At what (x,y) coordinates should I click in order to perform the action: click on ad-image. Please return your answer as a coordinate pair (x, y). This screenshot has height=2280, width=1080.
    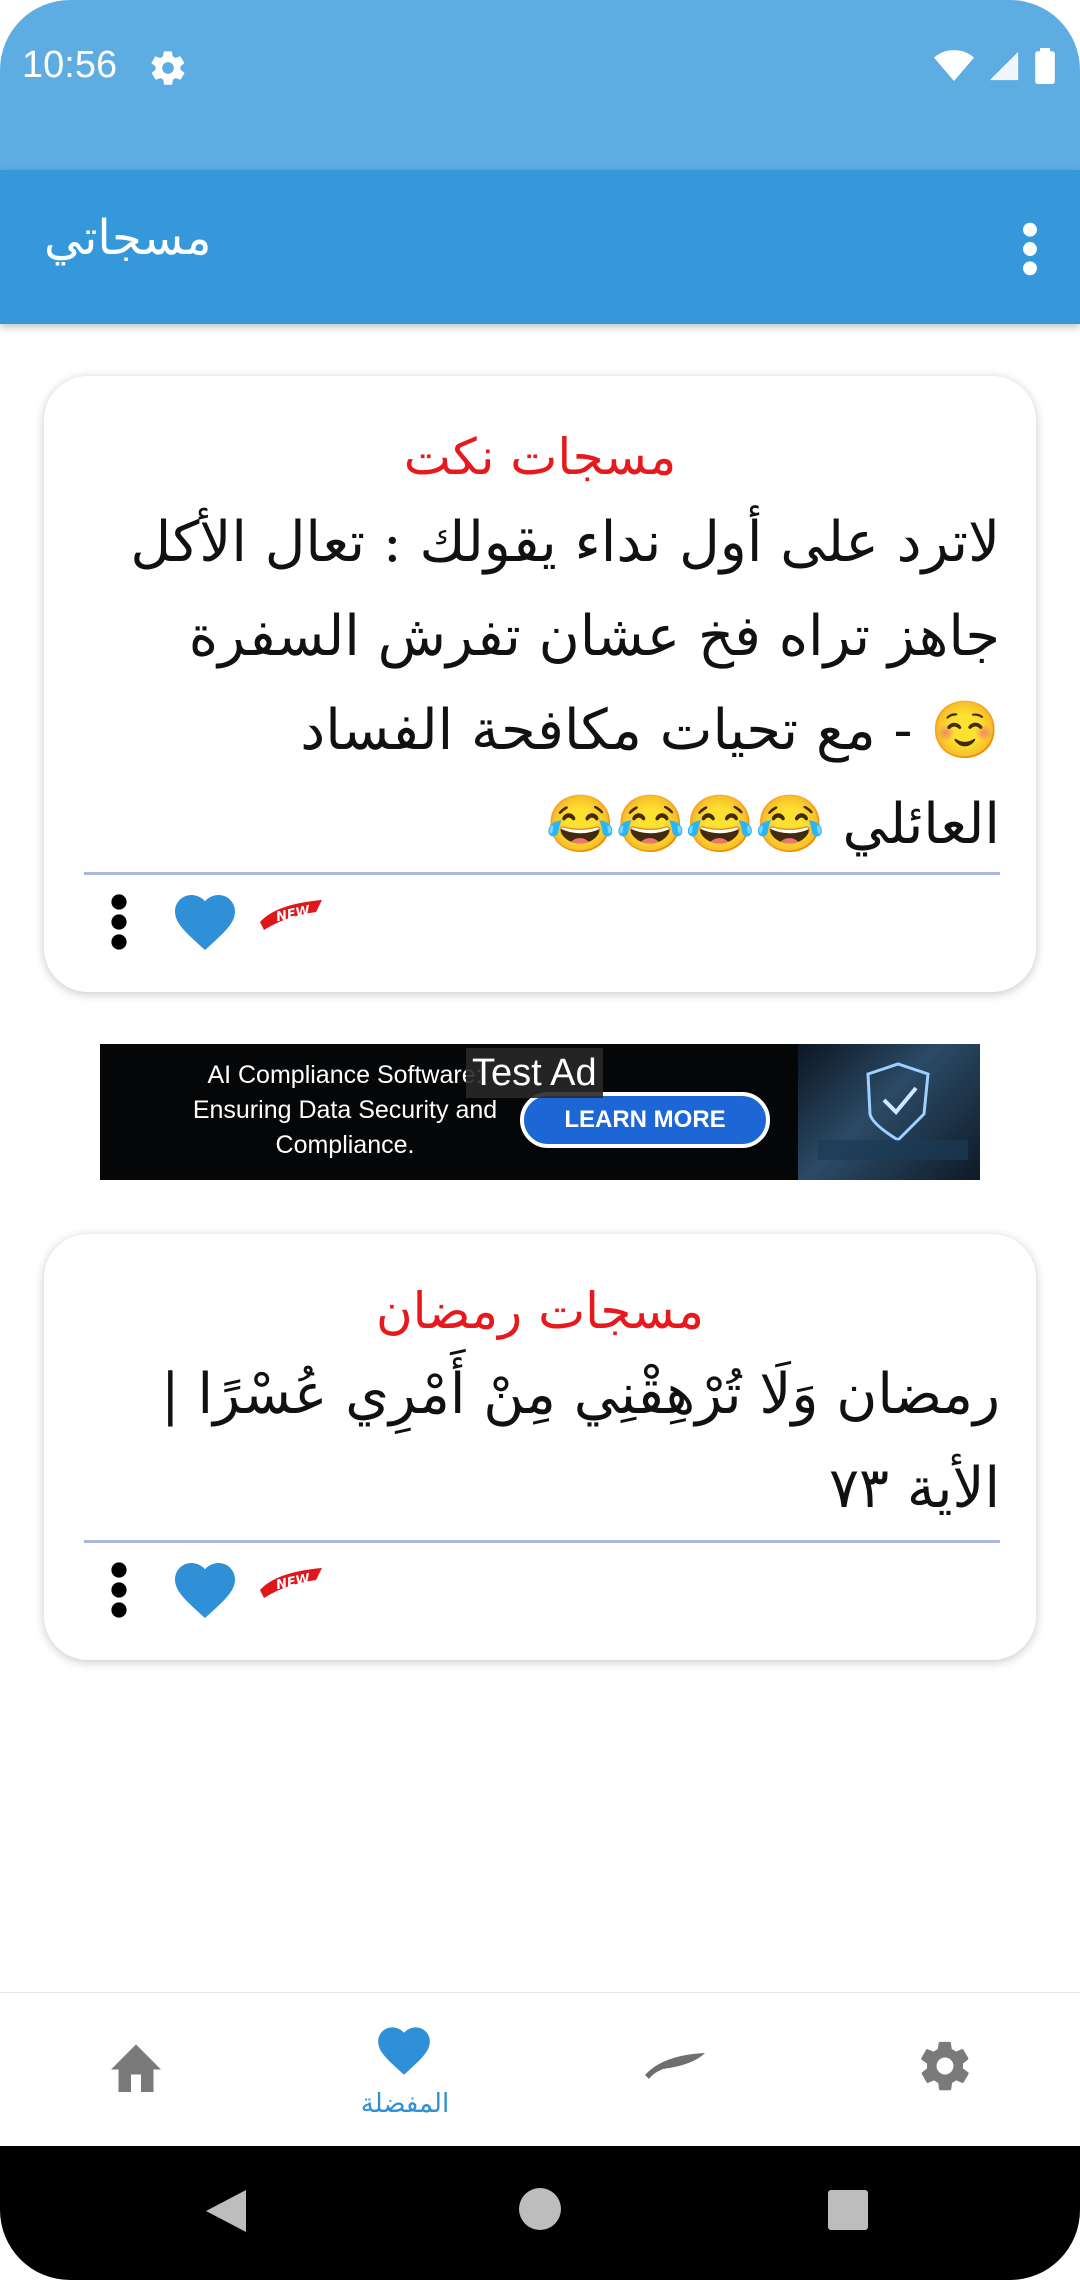
    Looking at the image, I should click on (889, 1112).